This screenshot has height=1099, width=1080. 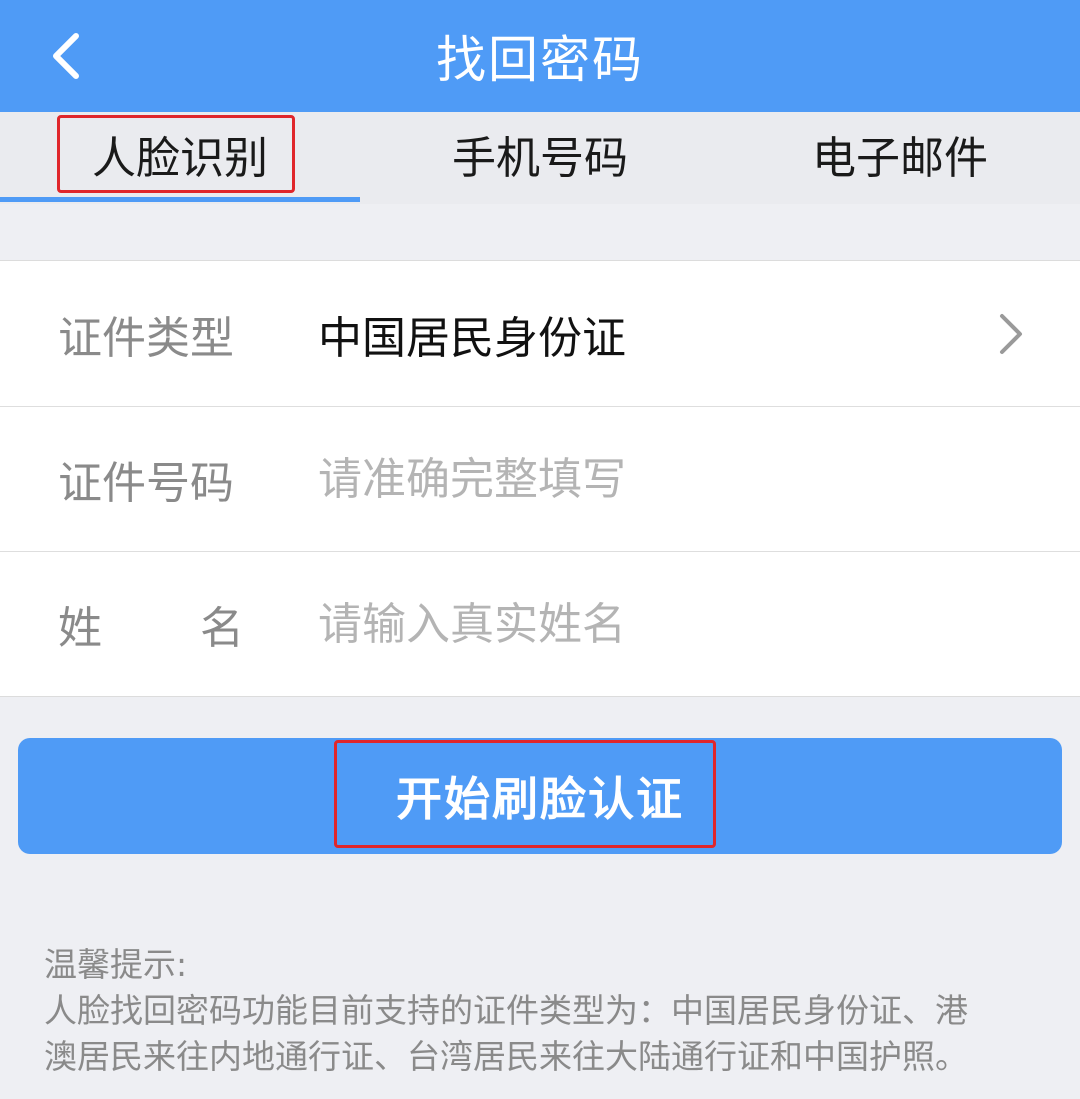 I want to click on id-type-row: 证件类型 中国居民身份证, so click(x=540, y=333).